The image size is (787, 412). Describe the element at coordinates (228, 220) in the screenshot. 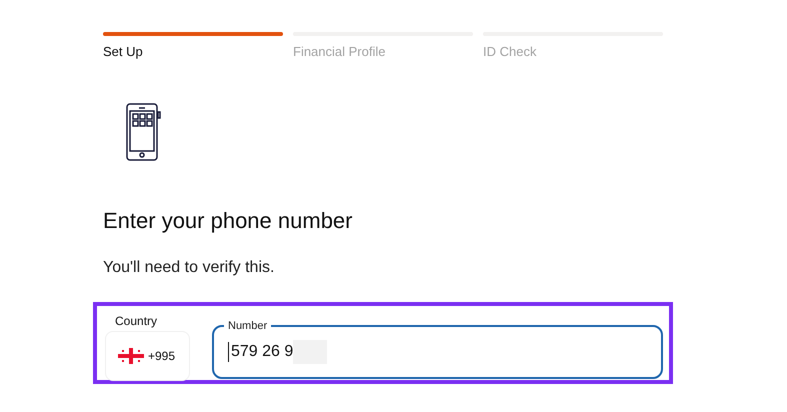

I see `page-heading: Enter your phone number` at that location.